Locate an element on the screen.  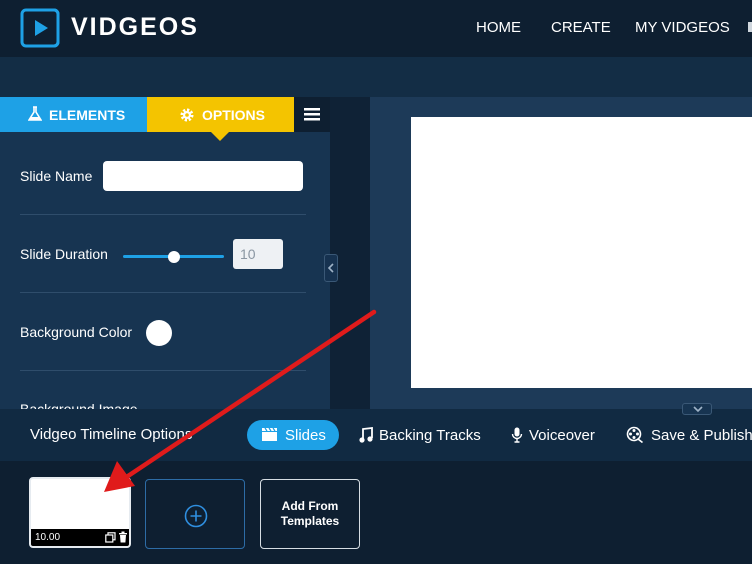
chevron-down-icon is located at coordinates (698, 409).